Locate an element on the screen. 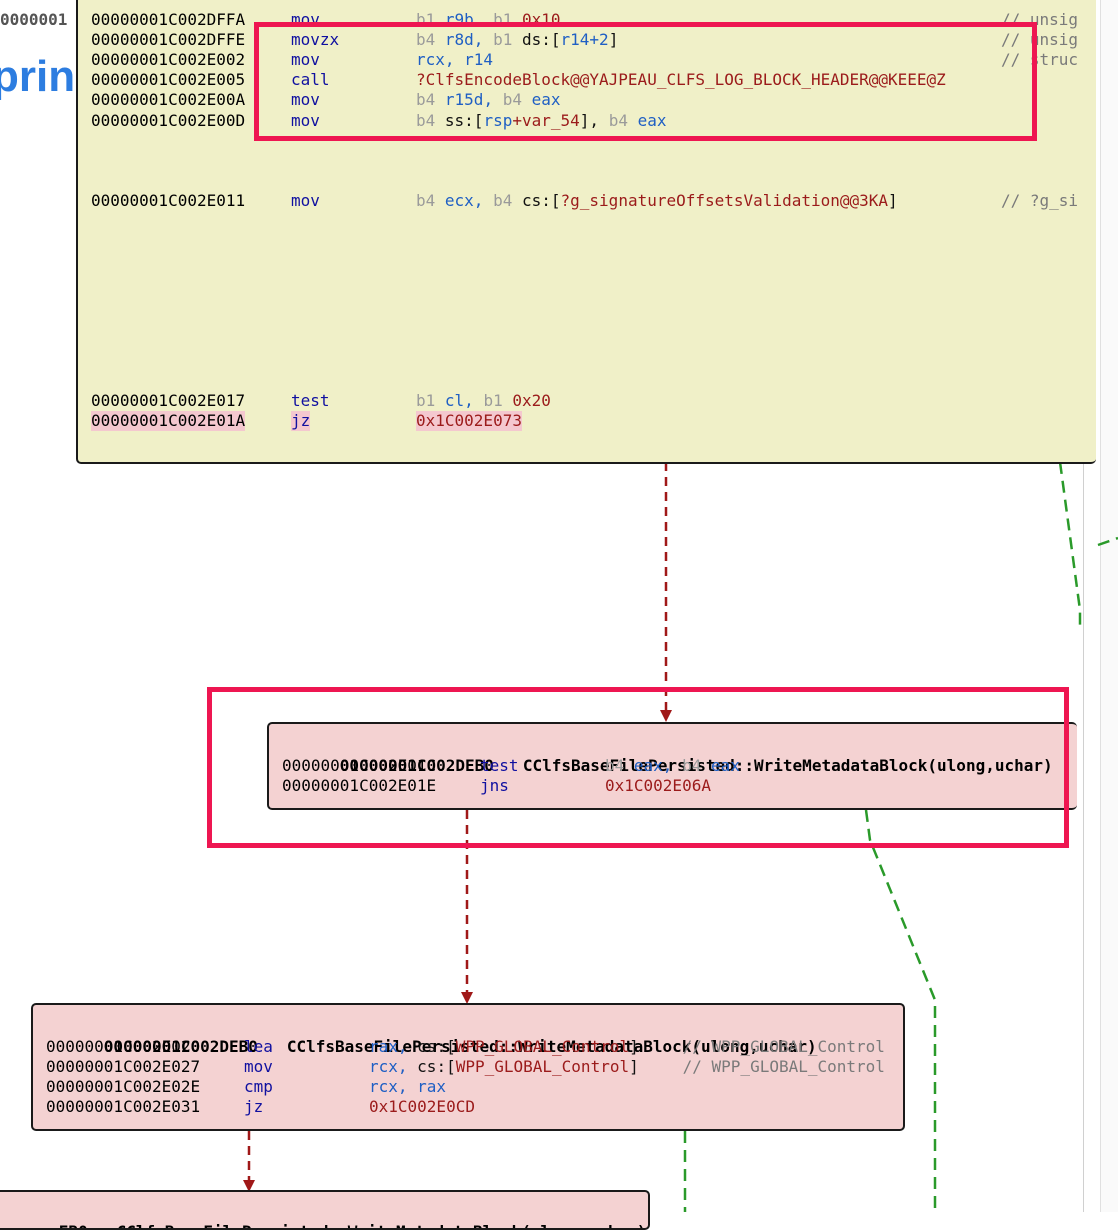 The height and width of the screenshot is (1230, 1118). instruction-row: 00000001C002E01A jz 0x1C002E073 is located at coordinates (587, 421).